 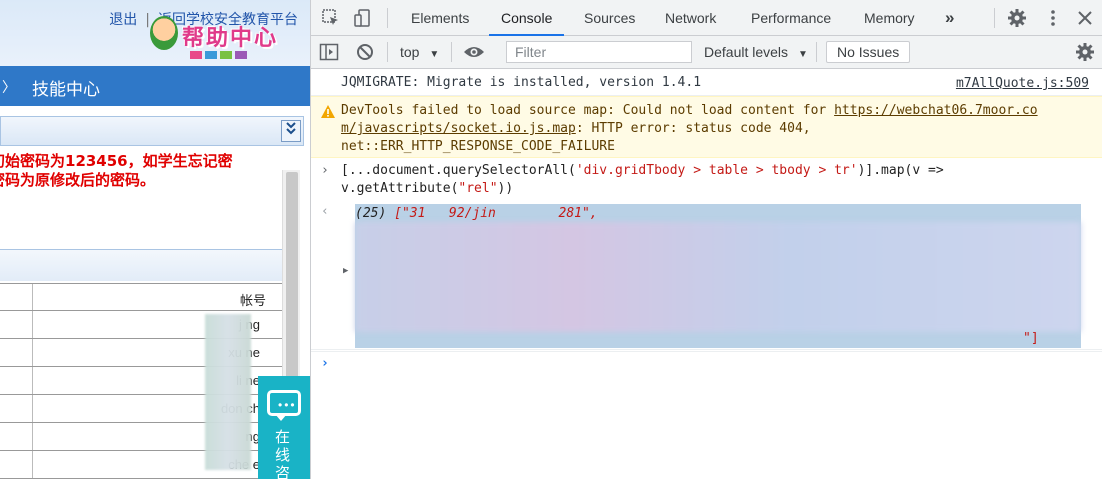 What do you see at coordinates (253, 299) in the screenshot?
I see `account-column-header: 帐号` at bounding box center [253, 299].